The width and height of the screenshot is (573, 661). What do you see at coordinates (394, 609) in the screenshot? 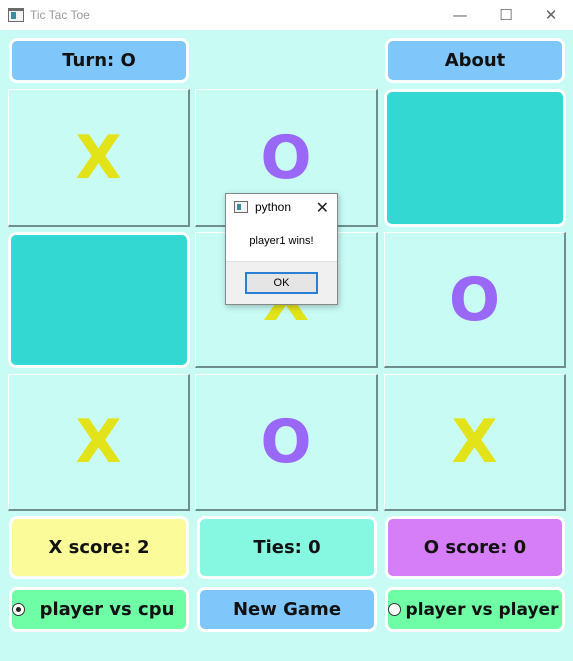
I see `radio-unchecked-icon` at bounding box center [394, 609].